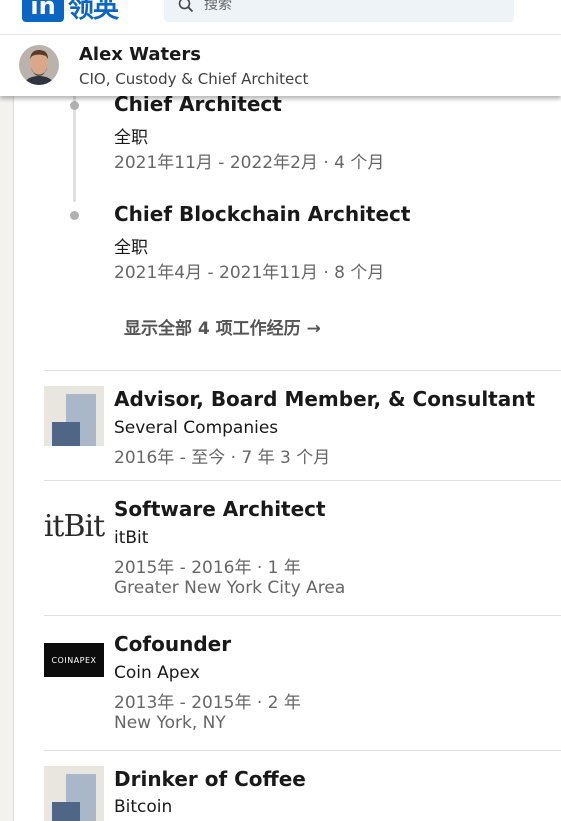  I want to click on linkedin-logo: in 领英, so click(70, 12).